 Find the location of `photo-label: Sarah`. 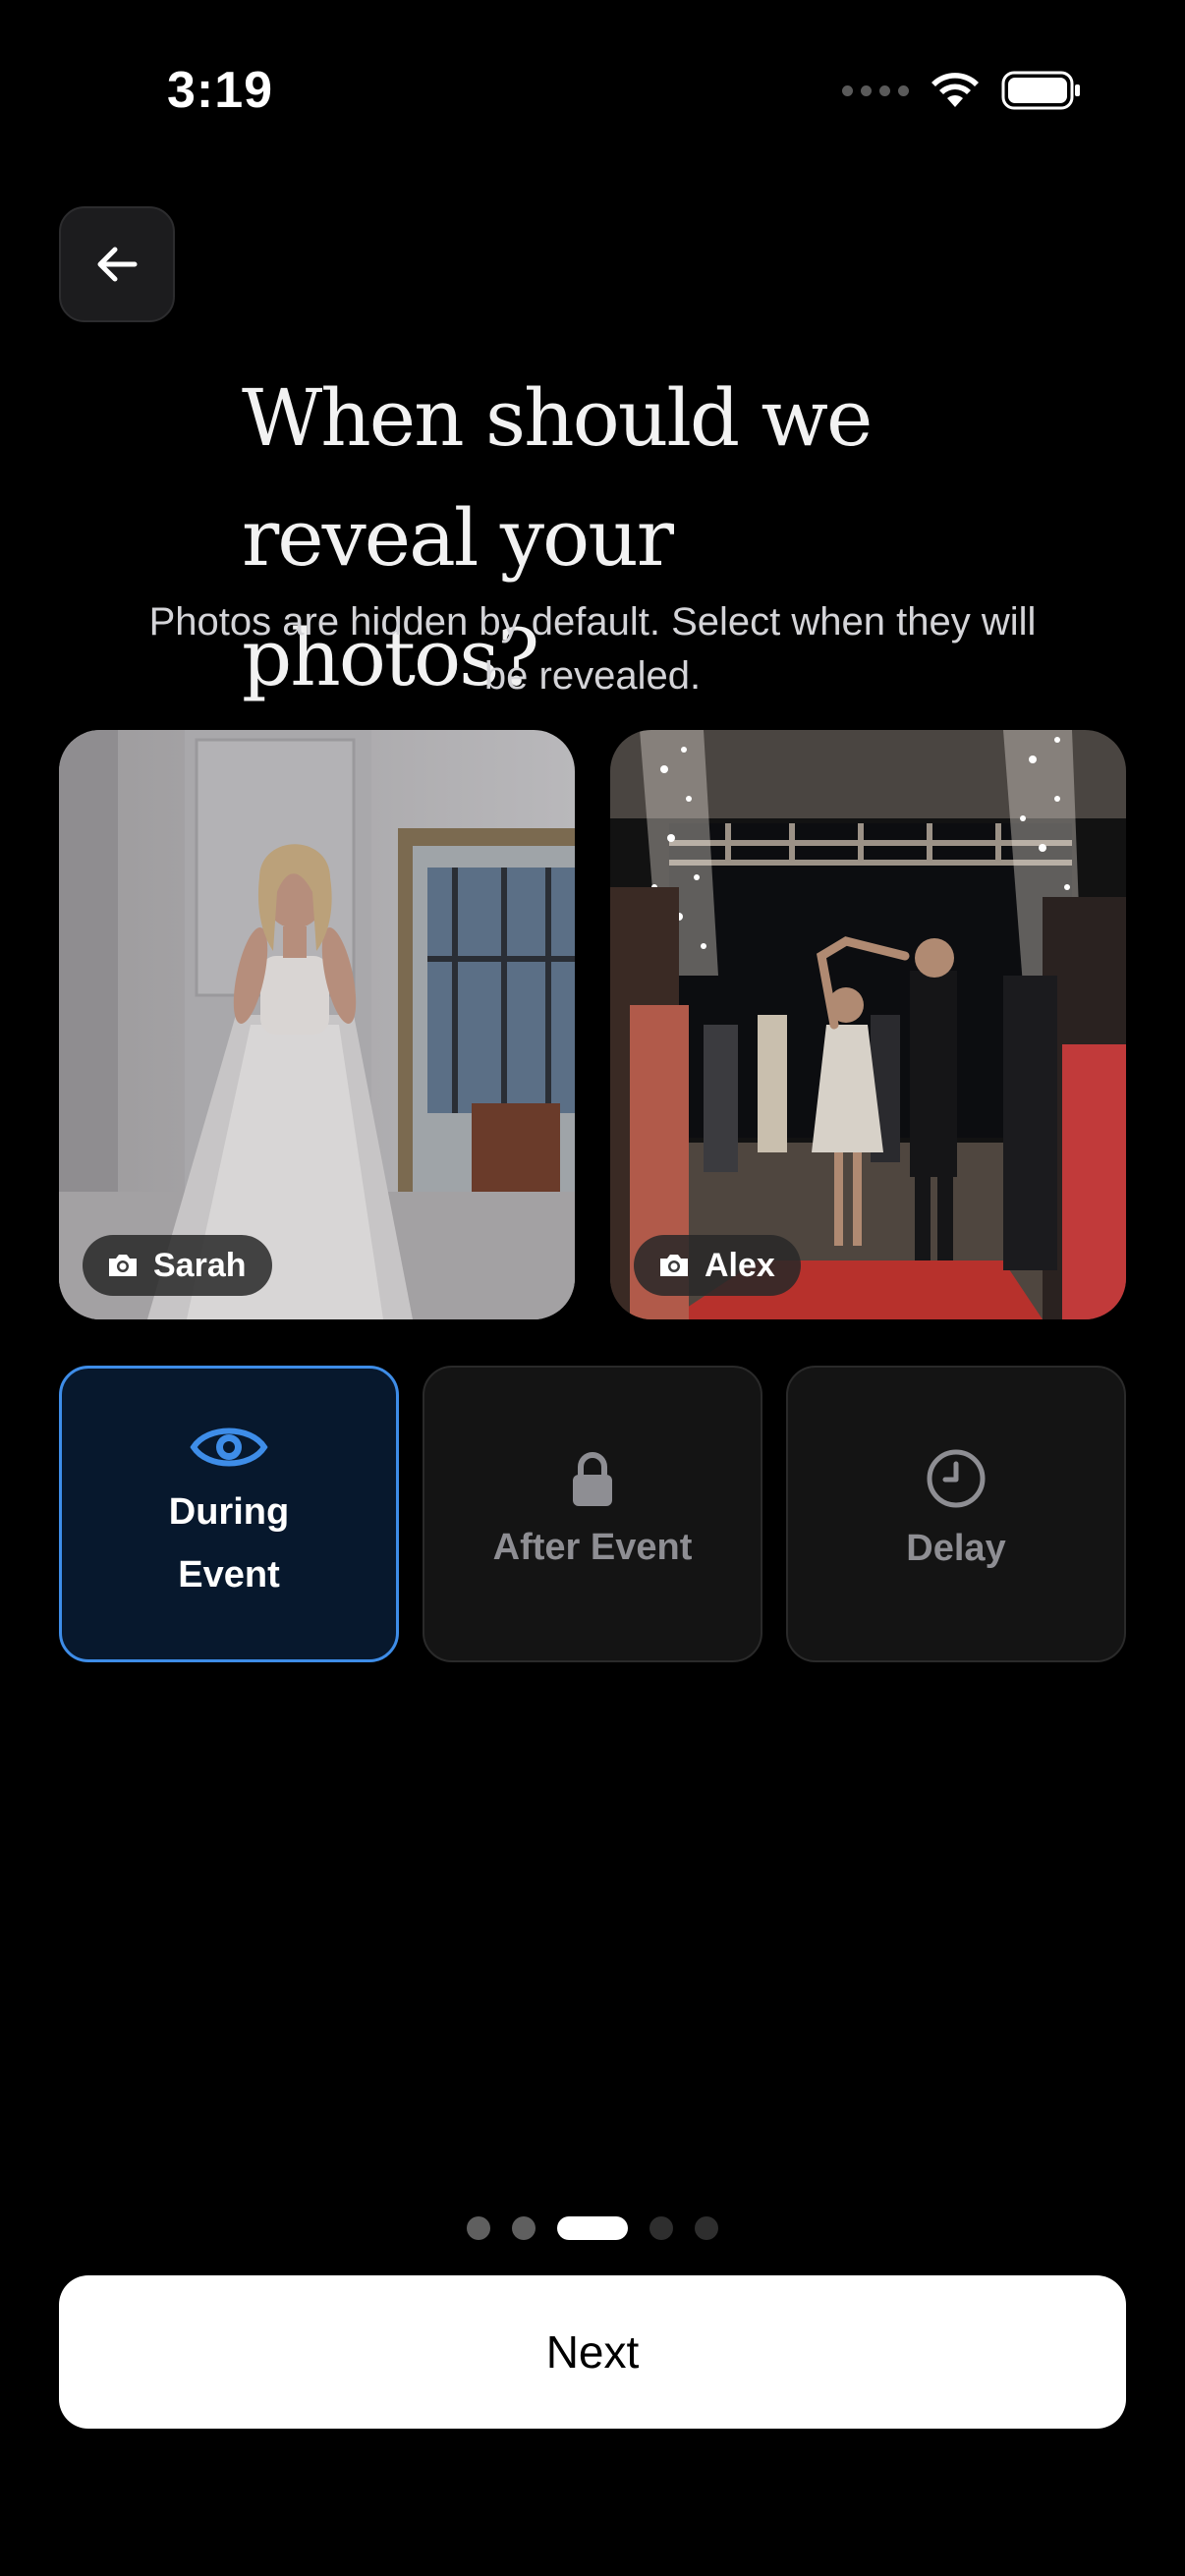

photo-label: Sarah is located at coordinates (178, 1265).